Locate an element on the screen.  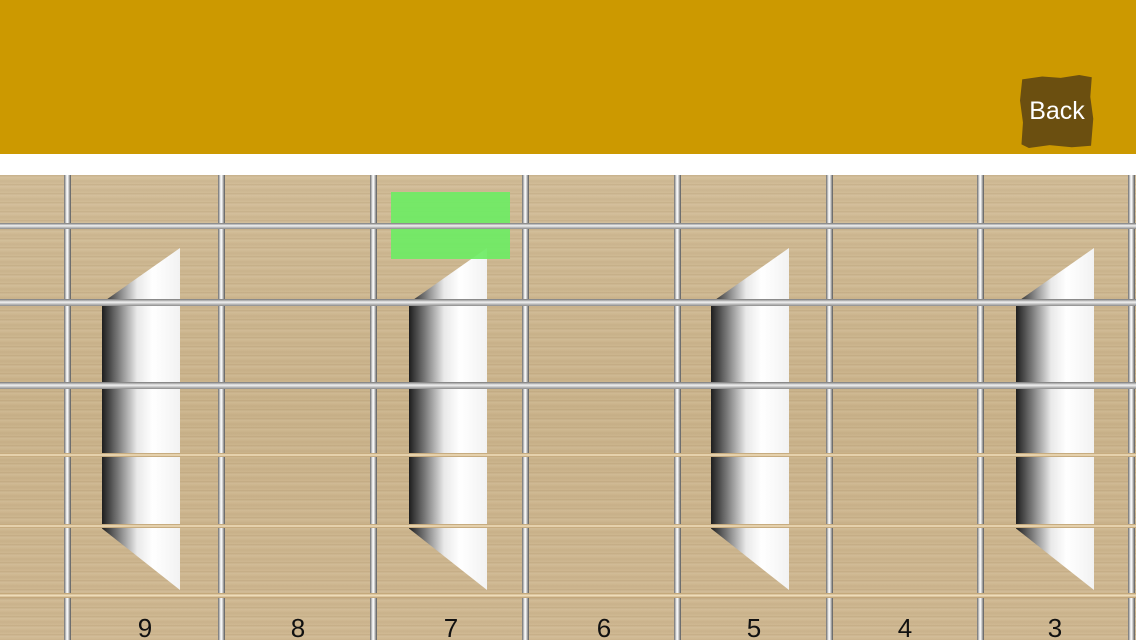
fret-number: 9 is located at coordinates (145, 626).